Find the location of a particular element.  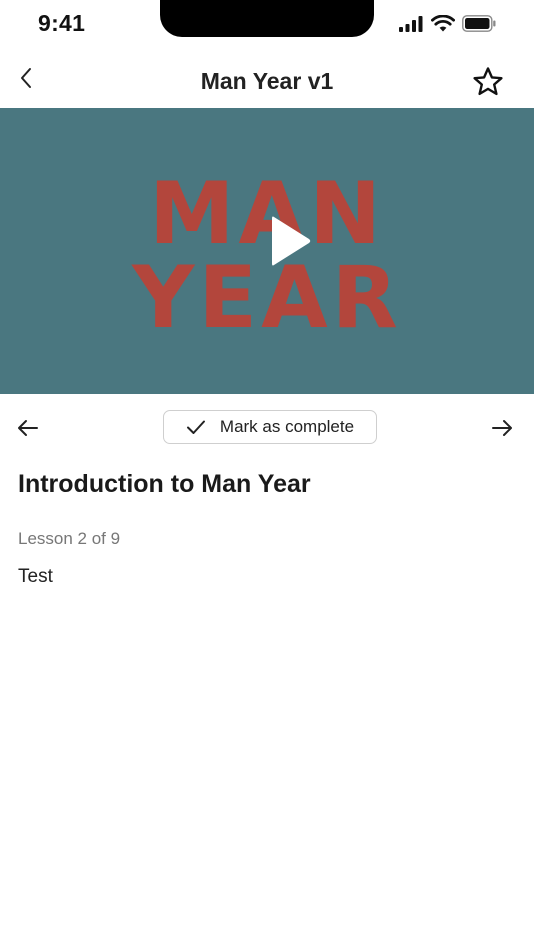

star-outline-icon is located at coordinates (488, 81).